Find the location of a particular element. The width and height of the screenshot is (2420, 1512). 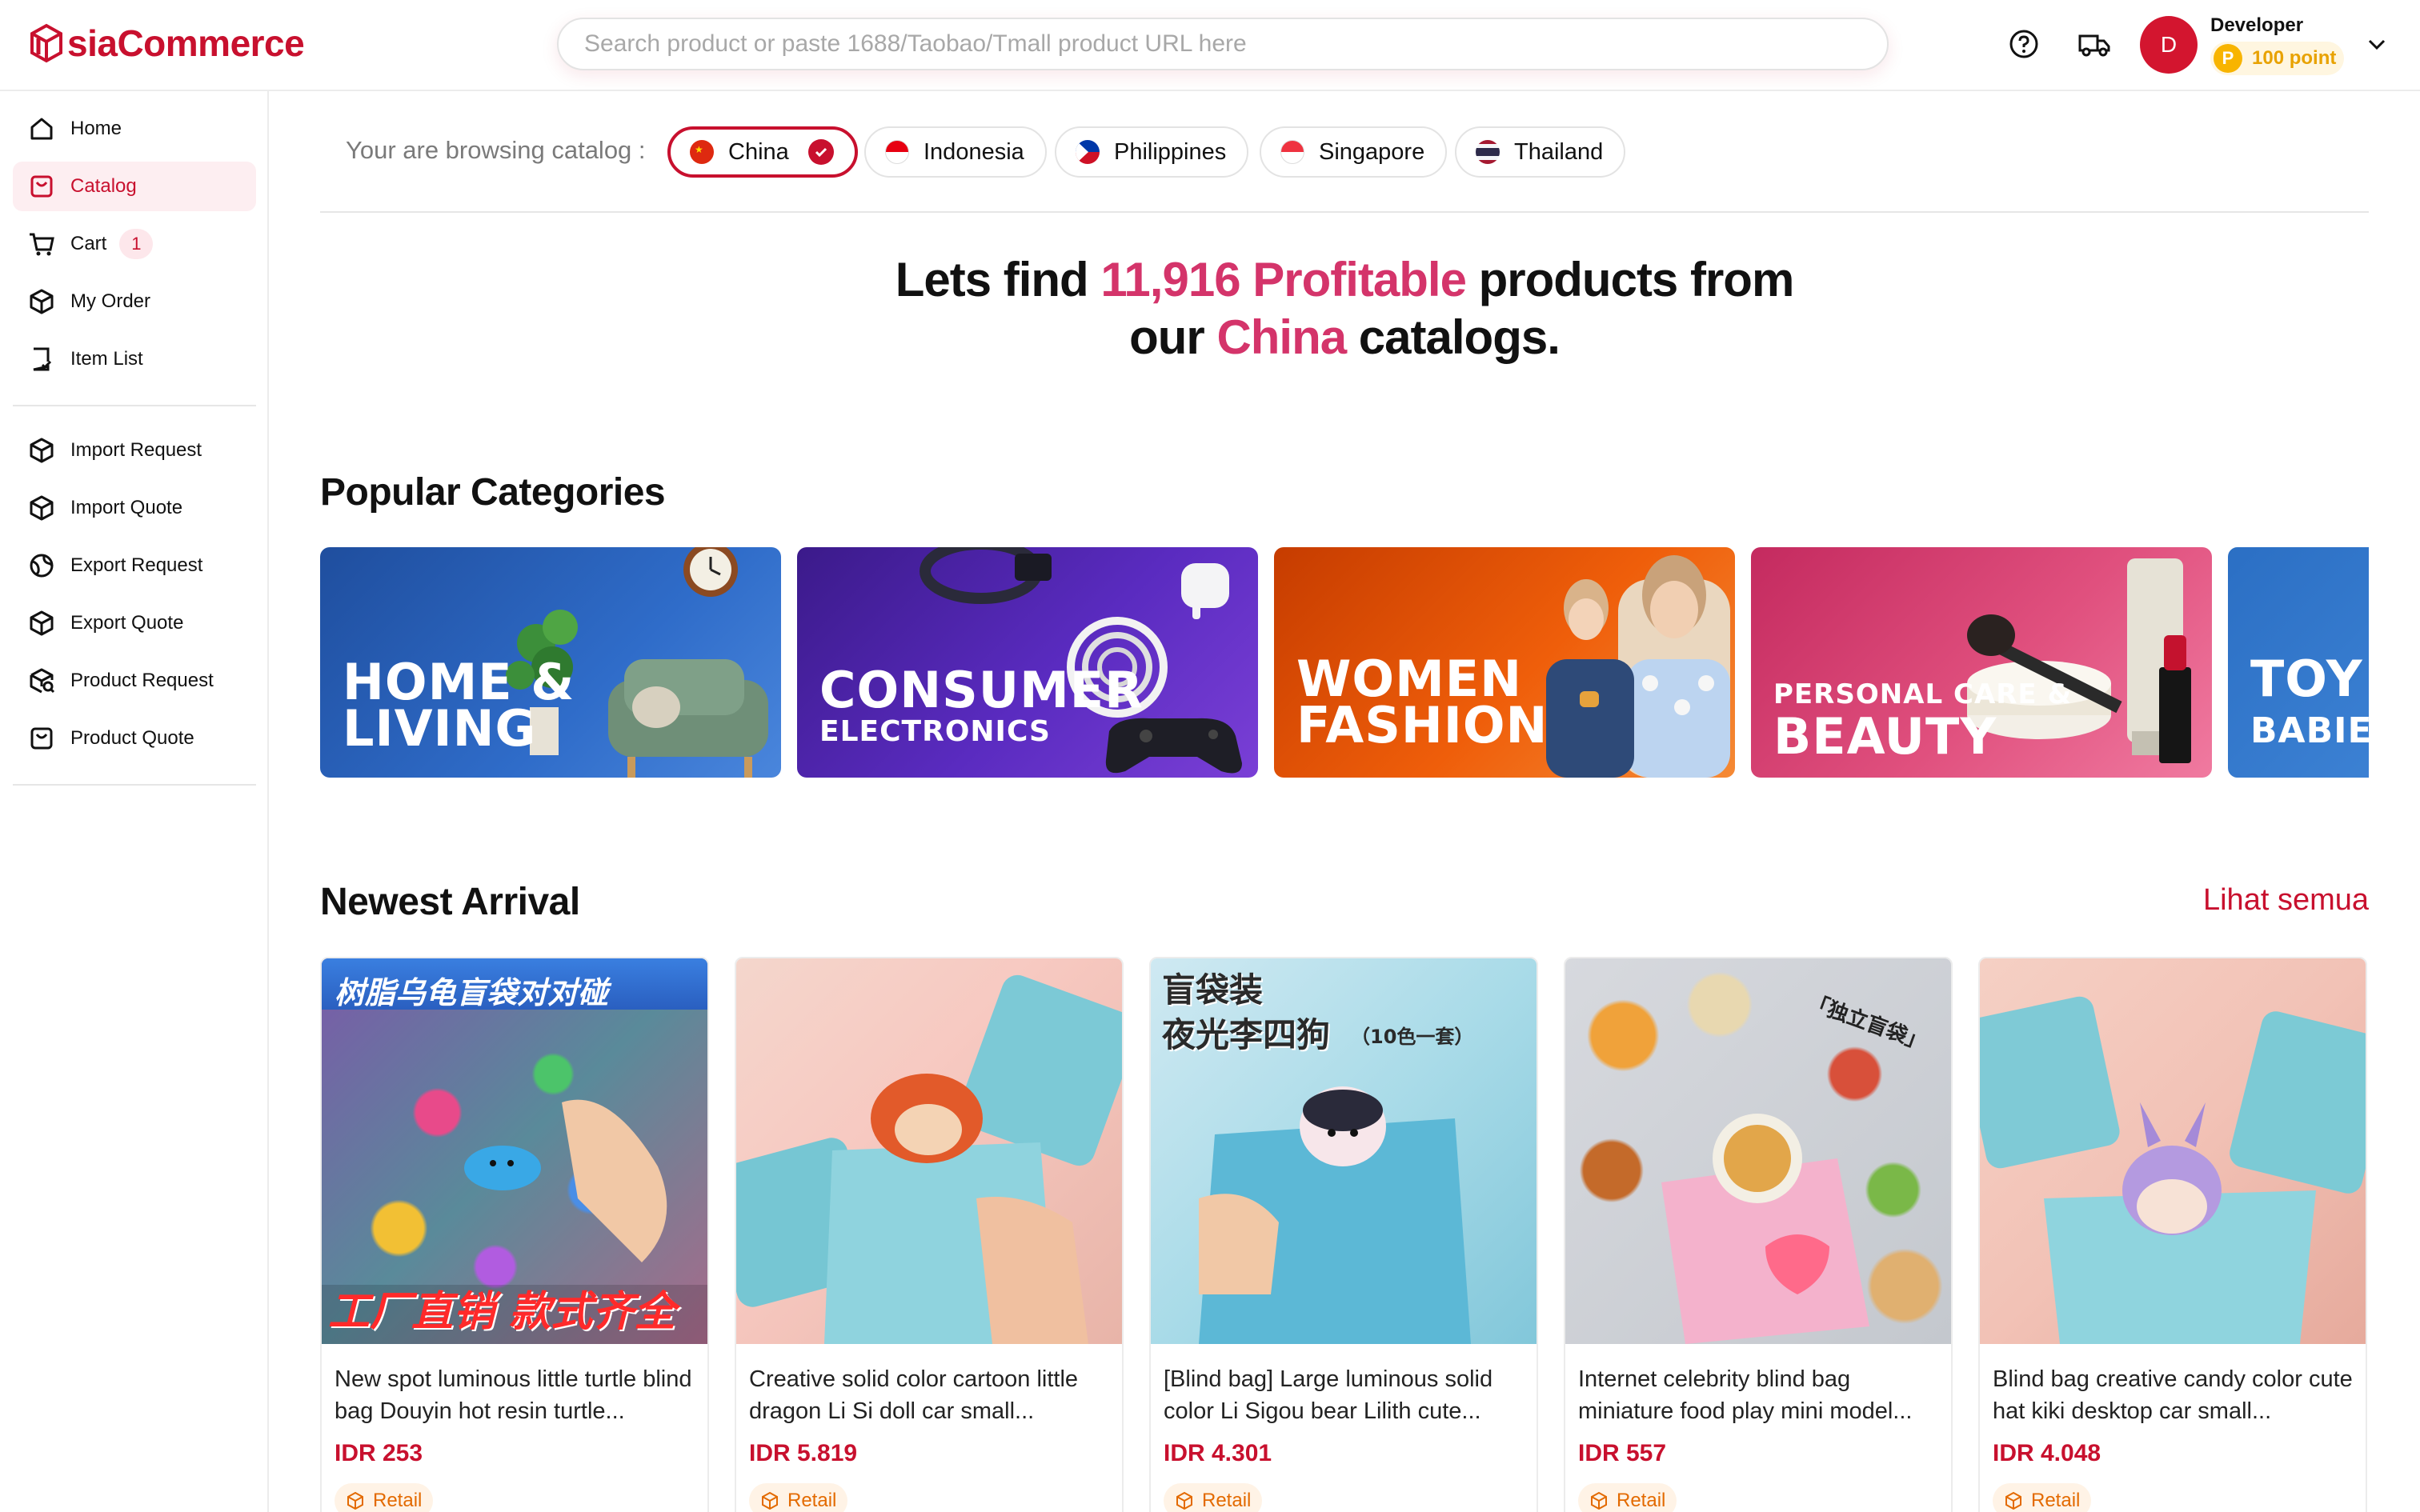

sidebar-item-product-quote: Product Quote is located at coordinates (134, 738).